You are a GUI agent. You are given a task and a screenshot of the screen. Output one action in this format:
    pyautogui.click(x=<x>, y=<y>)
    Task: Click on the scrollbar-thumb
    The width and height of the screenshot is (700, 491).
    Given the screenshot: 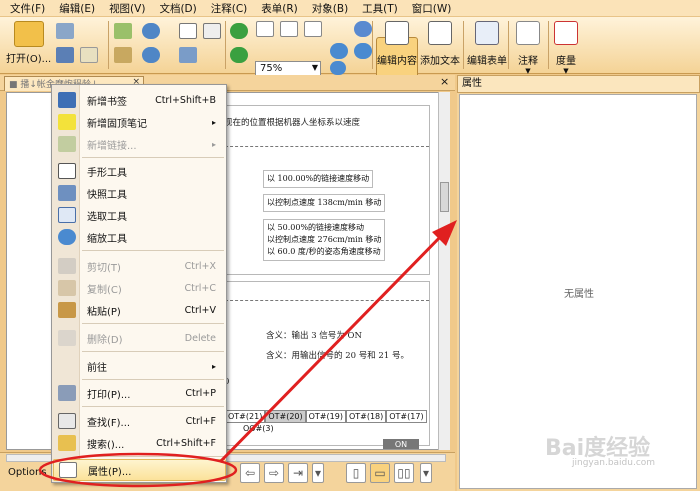 What is the action you would take?
    pyautogui.click(x=444, y=197)
    